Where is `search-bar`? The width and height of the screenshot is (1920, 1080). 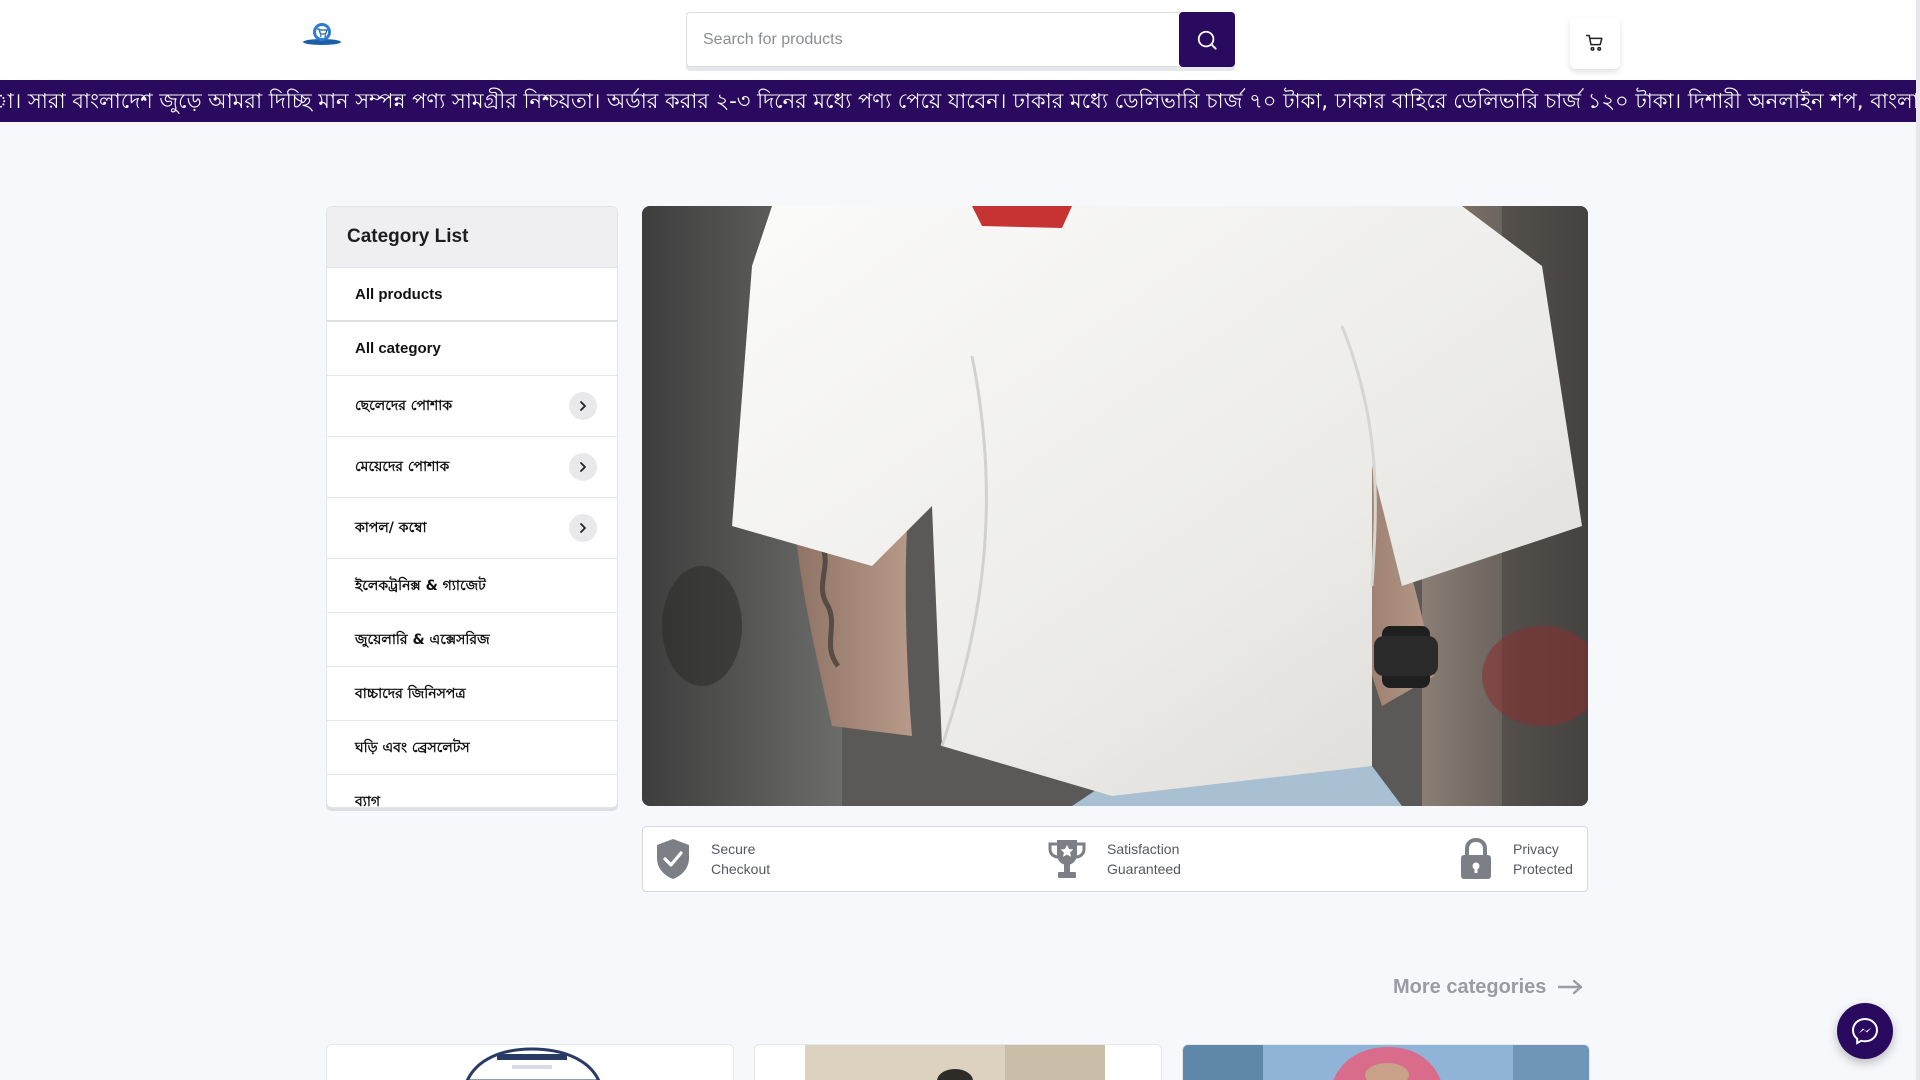
search-bar is located at coordinates (960, 39).